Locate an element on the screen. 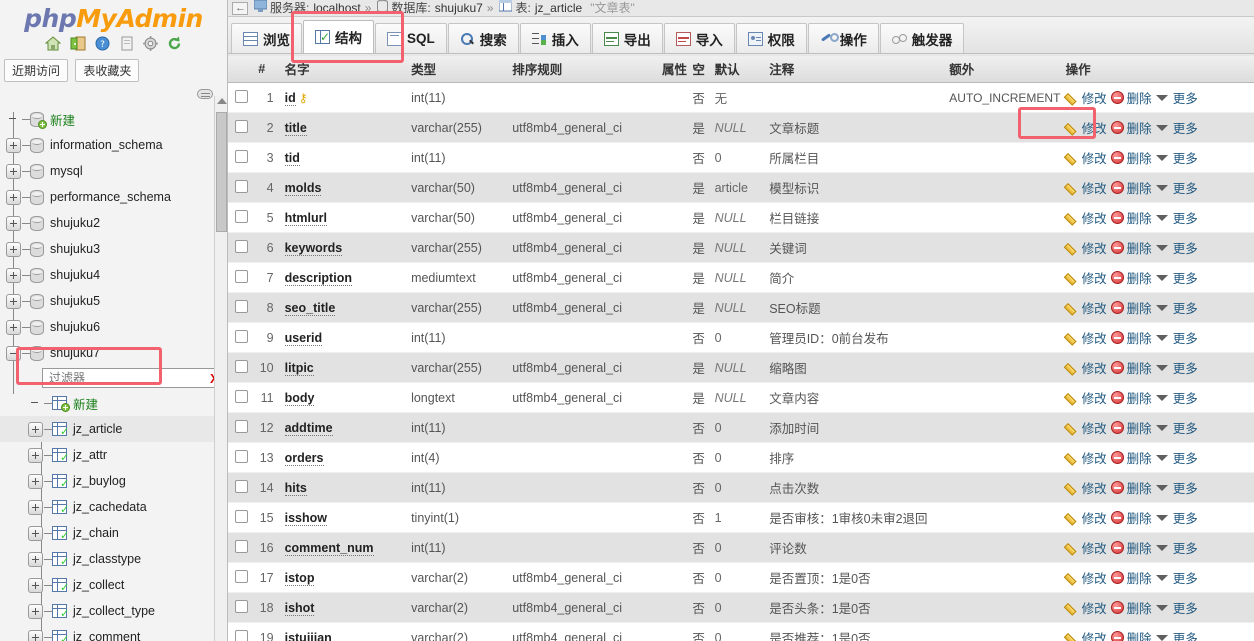 The width and height of the screenshot is (1254, 641). sidebar-table-jz_collect: ✓ jz_collect is located at coordinates (113, 585).